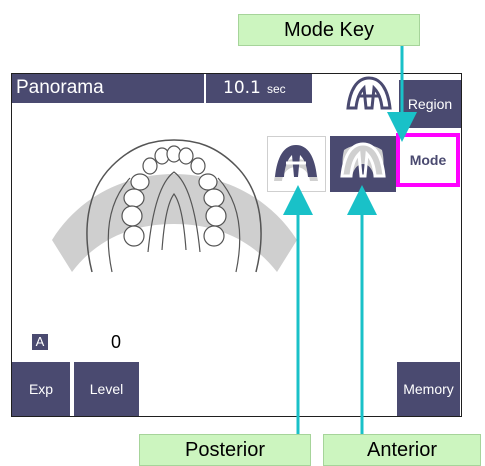 The image size is (485, 466). Describe the element at coordinates (369, 93) in the screenshot. I see `panoramic-jaw-icon` at that location.